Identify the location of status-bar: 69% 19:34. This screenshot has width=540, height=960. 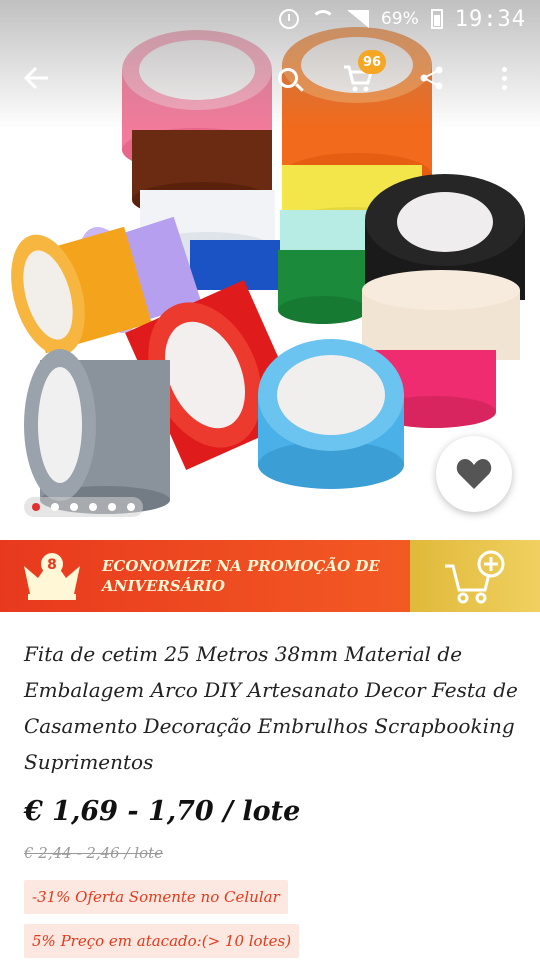
(270, 19).